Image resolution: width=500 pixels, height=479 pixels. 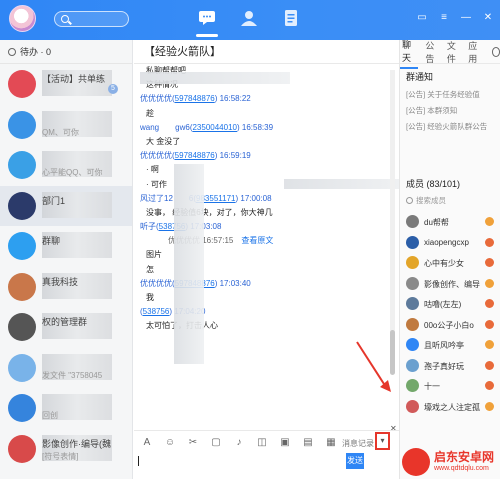 What do you see at coordinates (235, 156) in the screenshot?
I see `message-time: 16:59:19` at bounding box center [235, 156].